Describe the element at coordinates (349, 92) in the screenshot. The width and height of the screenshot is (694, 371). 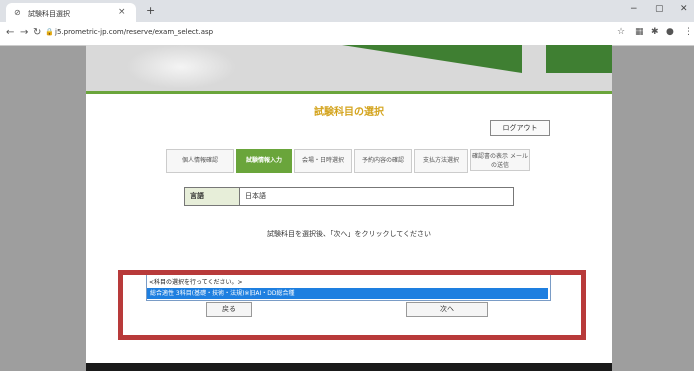
I see `header-stripe` at that location.